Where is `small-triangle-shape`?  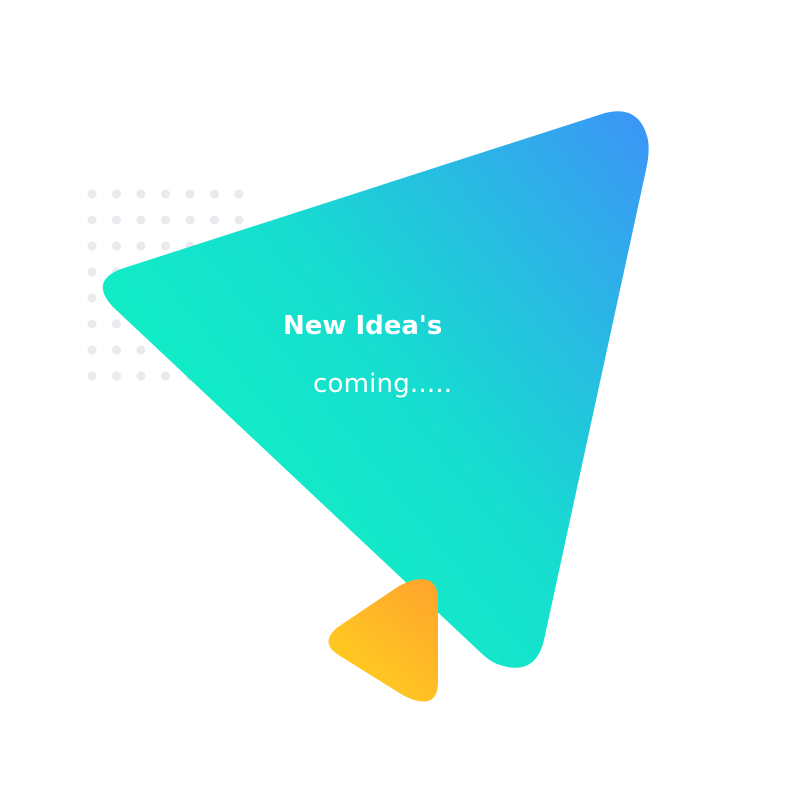 small-triangle-shape is located at coordinates (383, 640).